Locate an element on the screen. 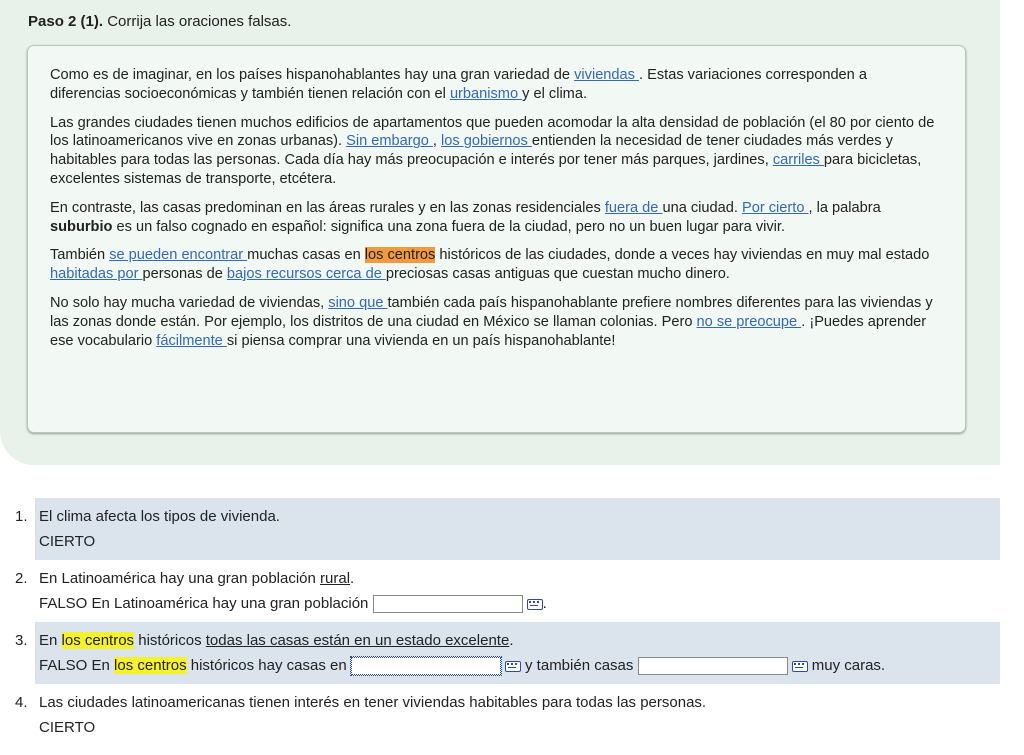 Image resolution: width=1024 pixels, height=755 pixels. question-number: 1. is located at coordinates (21, 516).